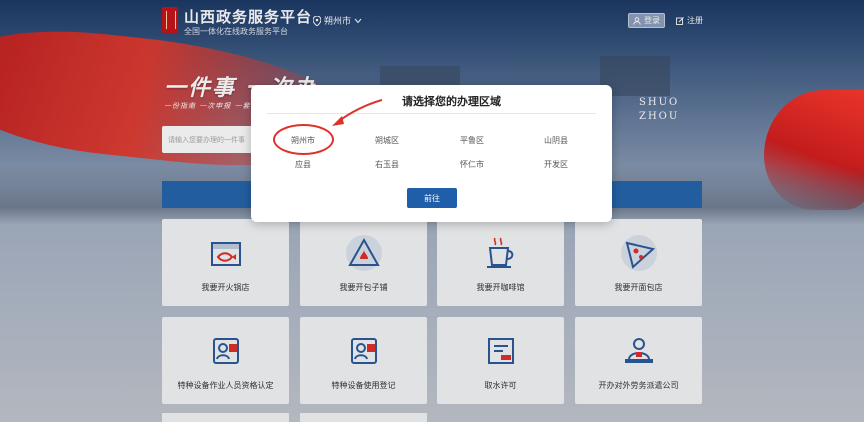 This screenshot has width=864, height=422. Describe the element at coordinates (431, 113) in the screenshot. I see `modal-divider` at that location.